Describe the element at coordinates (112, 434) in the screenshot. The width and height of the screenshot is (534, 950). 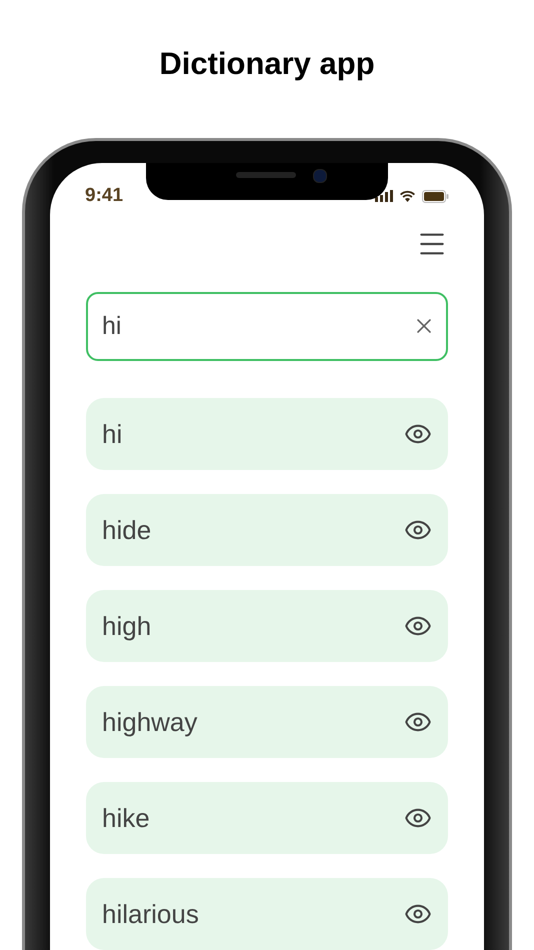
I see `result-word: hi` at that location.